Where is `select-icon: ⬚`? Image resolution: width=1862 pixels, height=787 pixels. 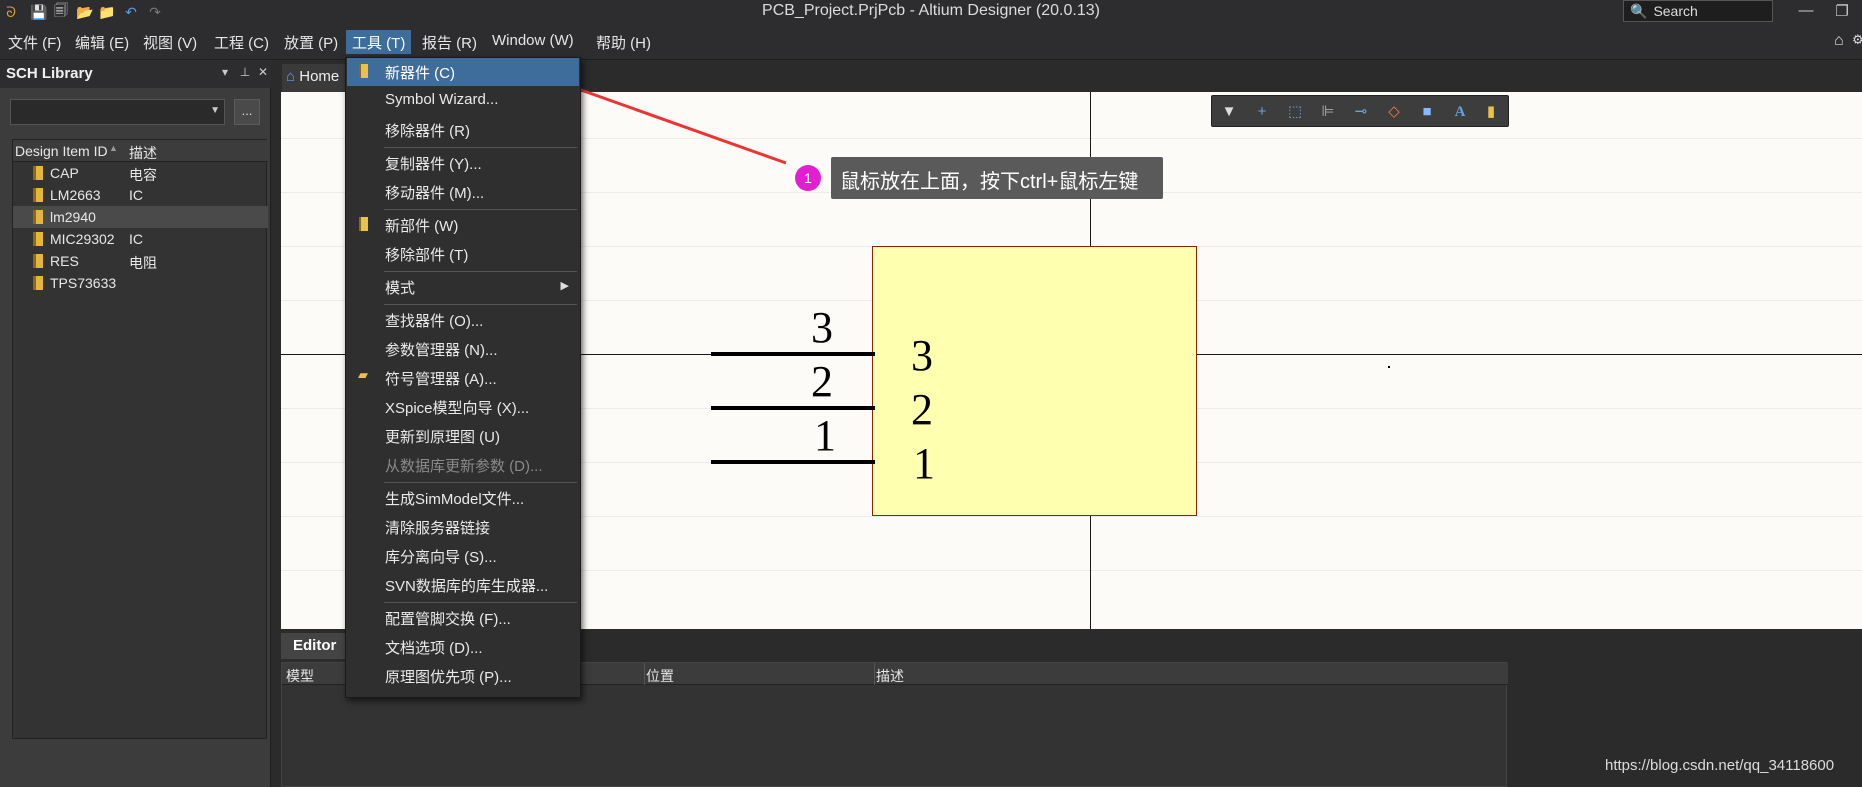 select-icon: ⬚ is located at coordinates (1295, 112).